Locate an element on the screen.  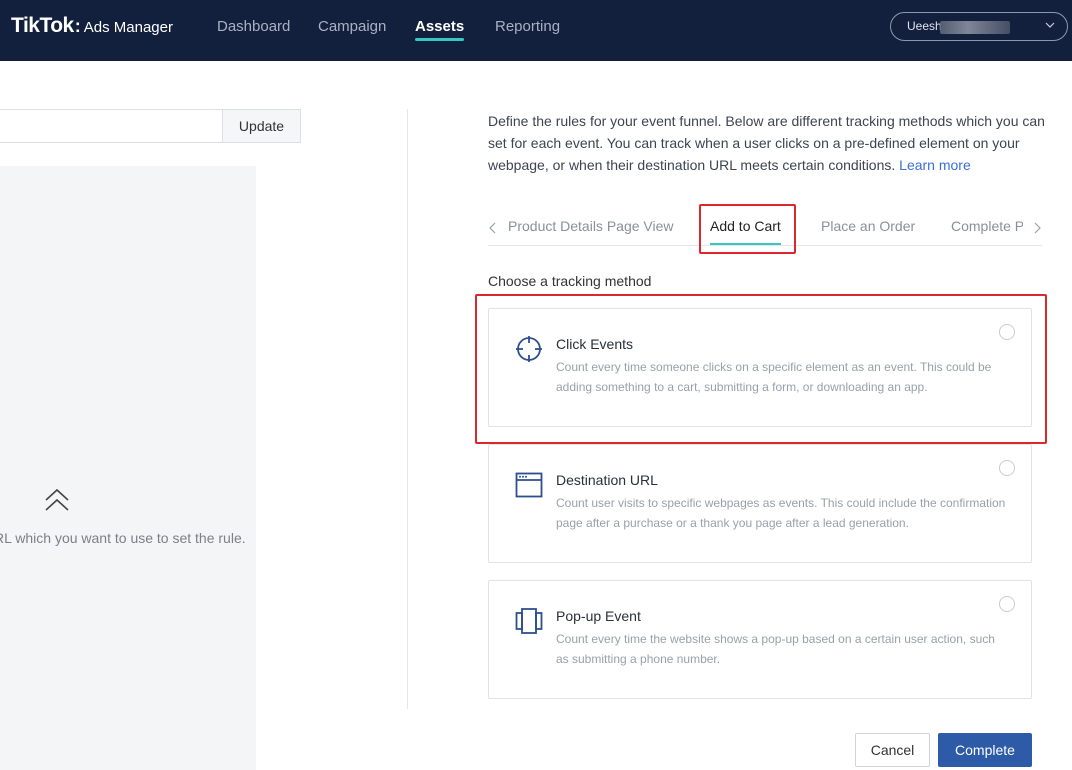
nav-campaign: Campaign is located at coordinates (352, 30).